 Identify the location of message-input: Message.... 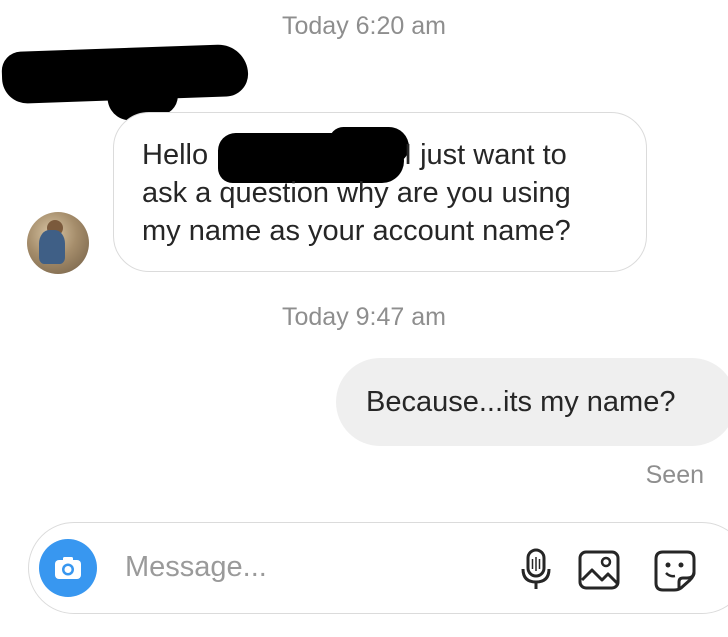
(196, 567).